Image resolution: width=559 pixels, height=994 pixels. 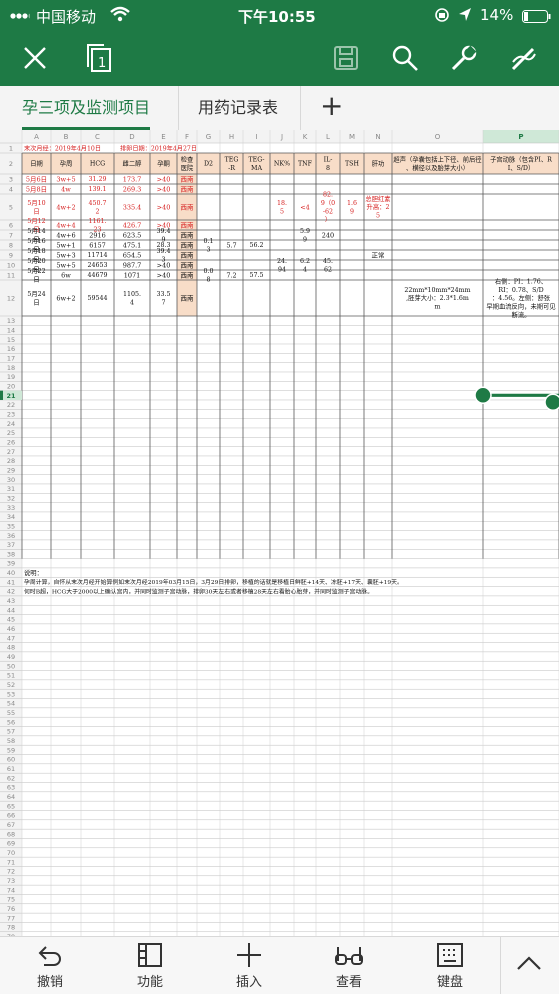 What do you see at coordinates (529, 965) in the screenshot?
I see `collapse-chevron-icon` at bounding box center [529, 965].